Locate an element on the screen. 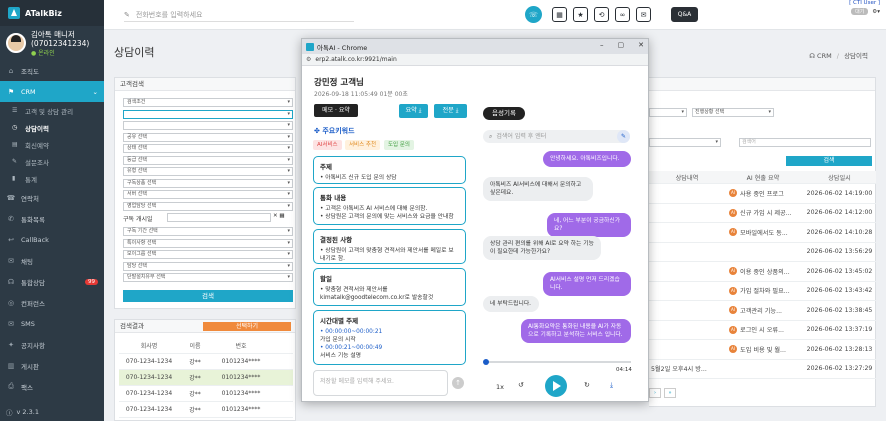 The height and width of the screenshot is (421, 886). playback-progress is located at coordinates (557, 362).